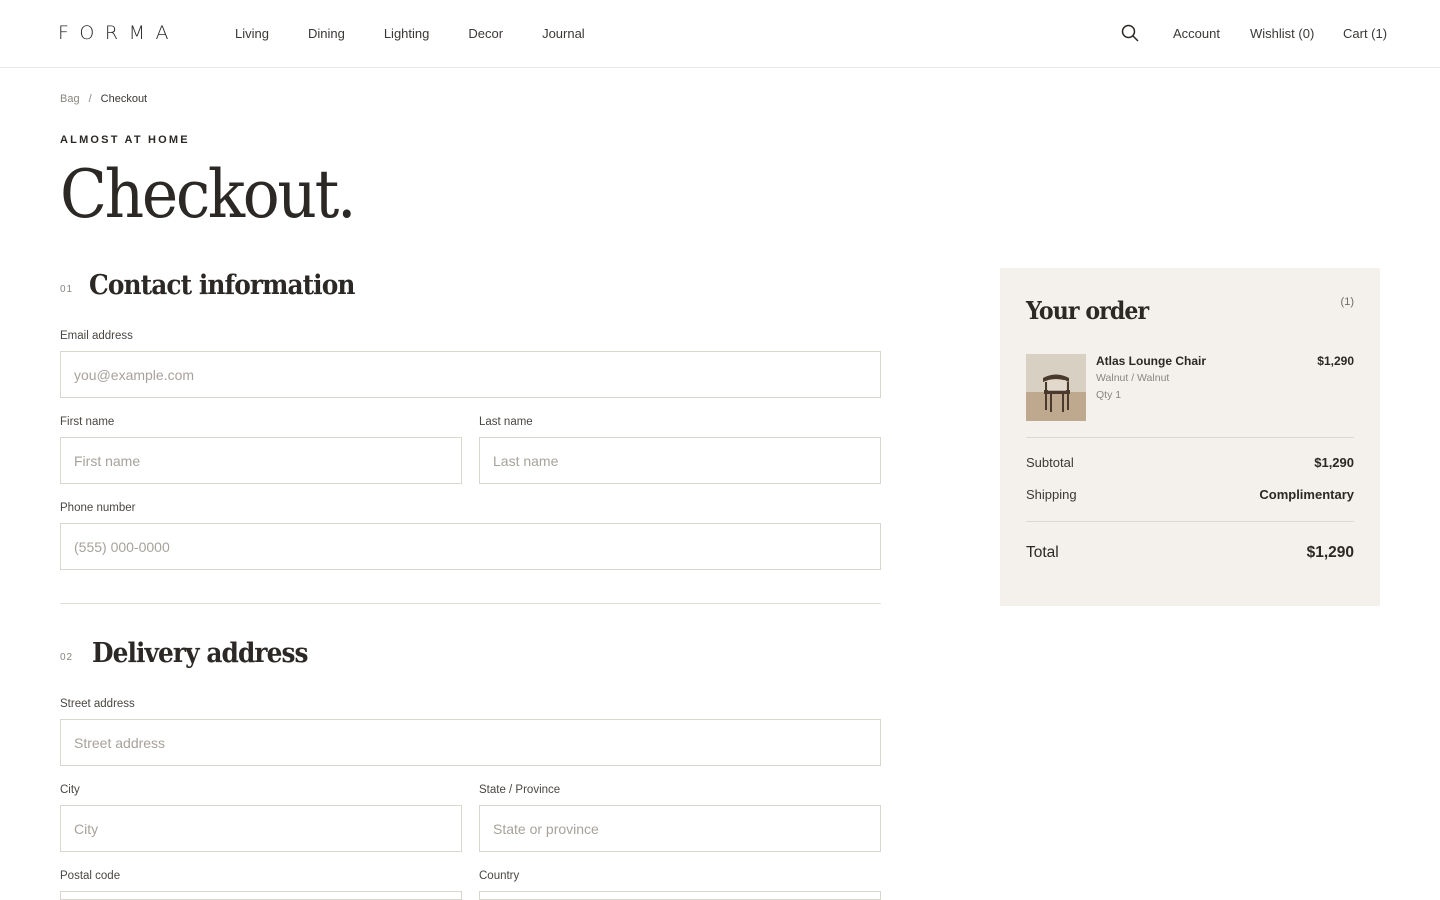 This screenshot has height=900, width=1440. Describe the element at coordinates (1330, 552) in the screenshot. I see `total-value: $1,290` at that location.